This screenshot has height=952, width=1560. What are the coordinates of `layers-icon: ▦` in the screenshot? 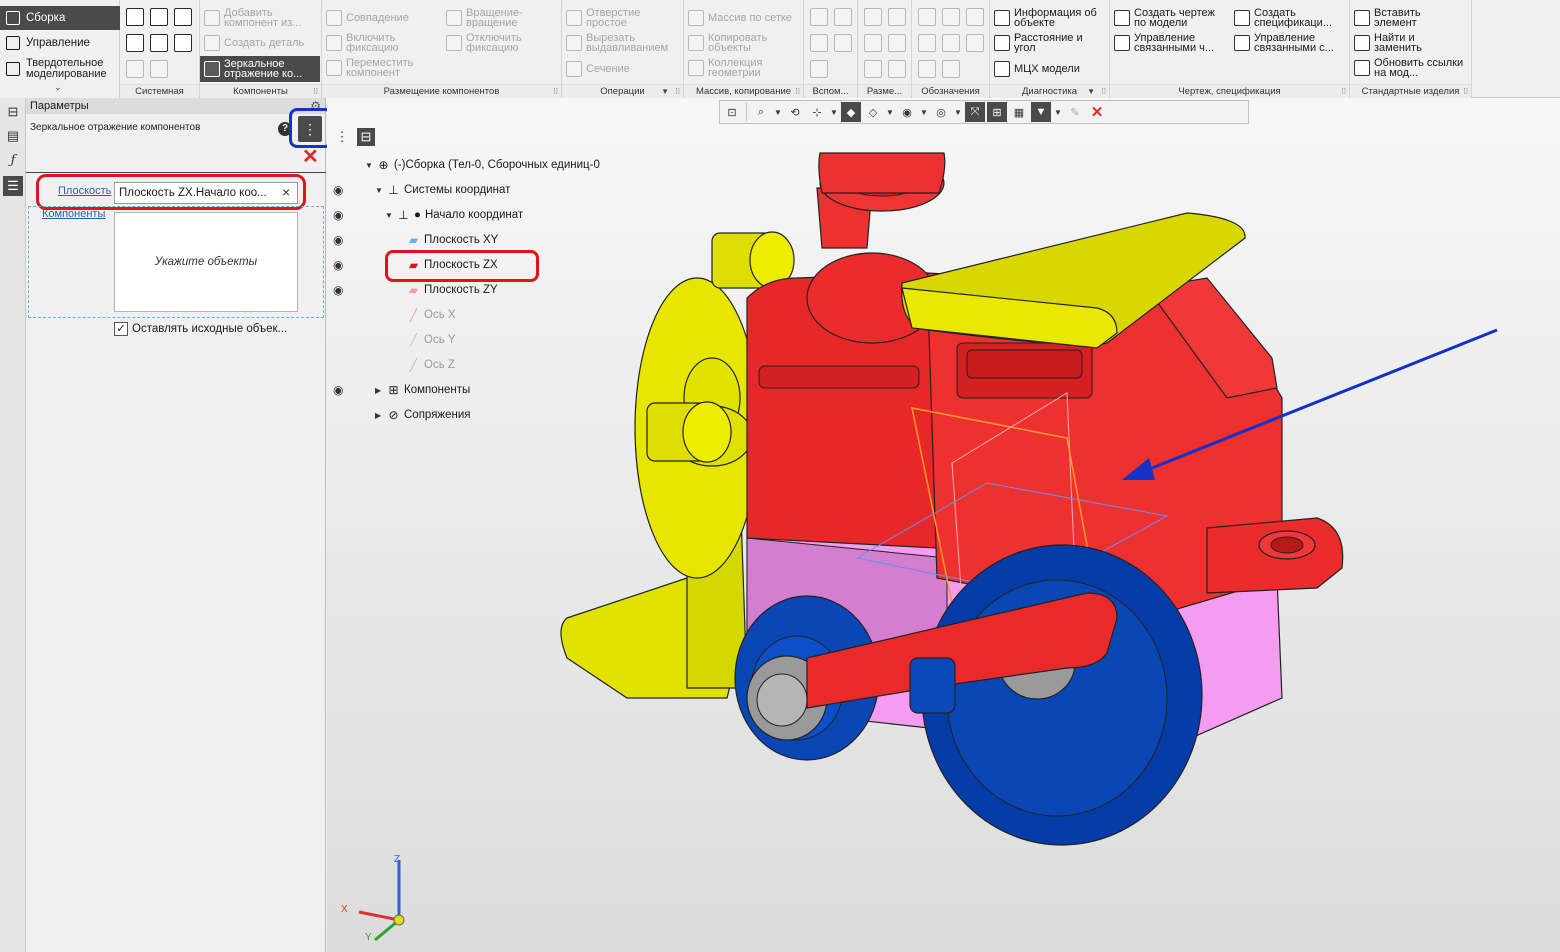 It's located at (1019, 112).